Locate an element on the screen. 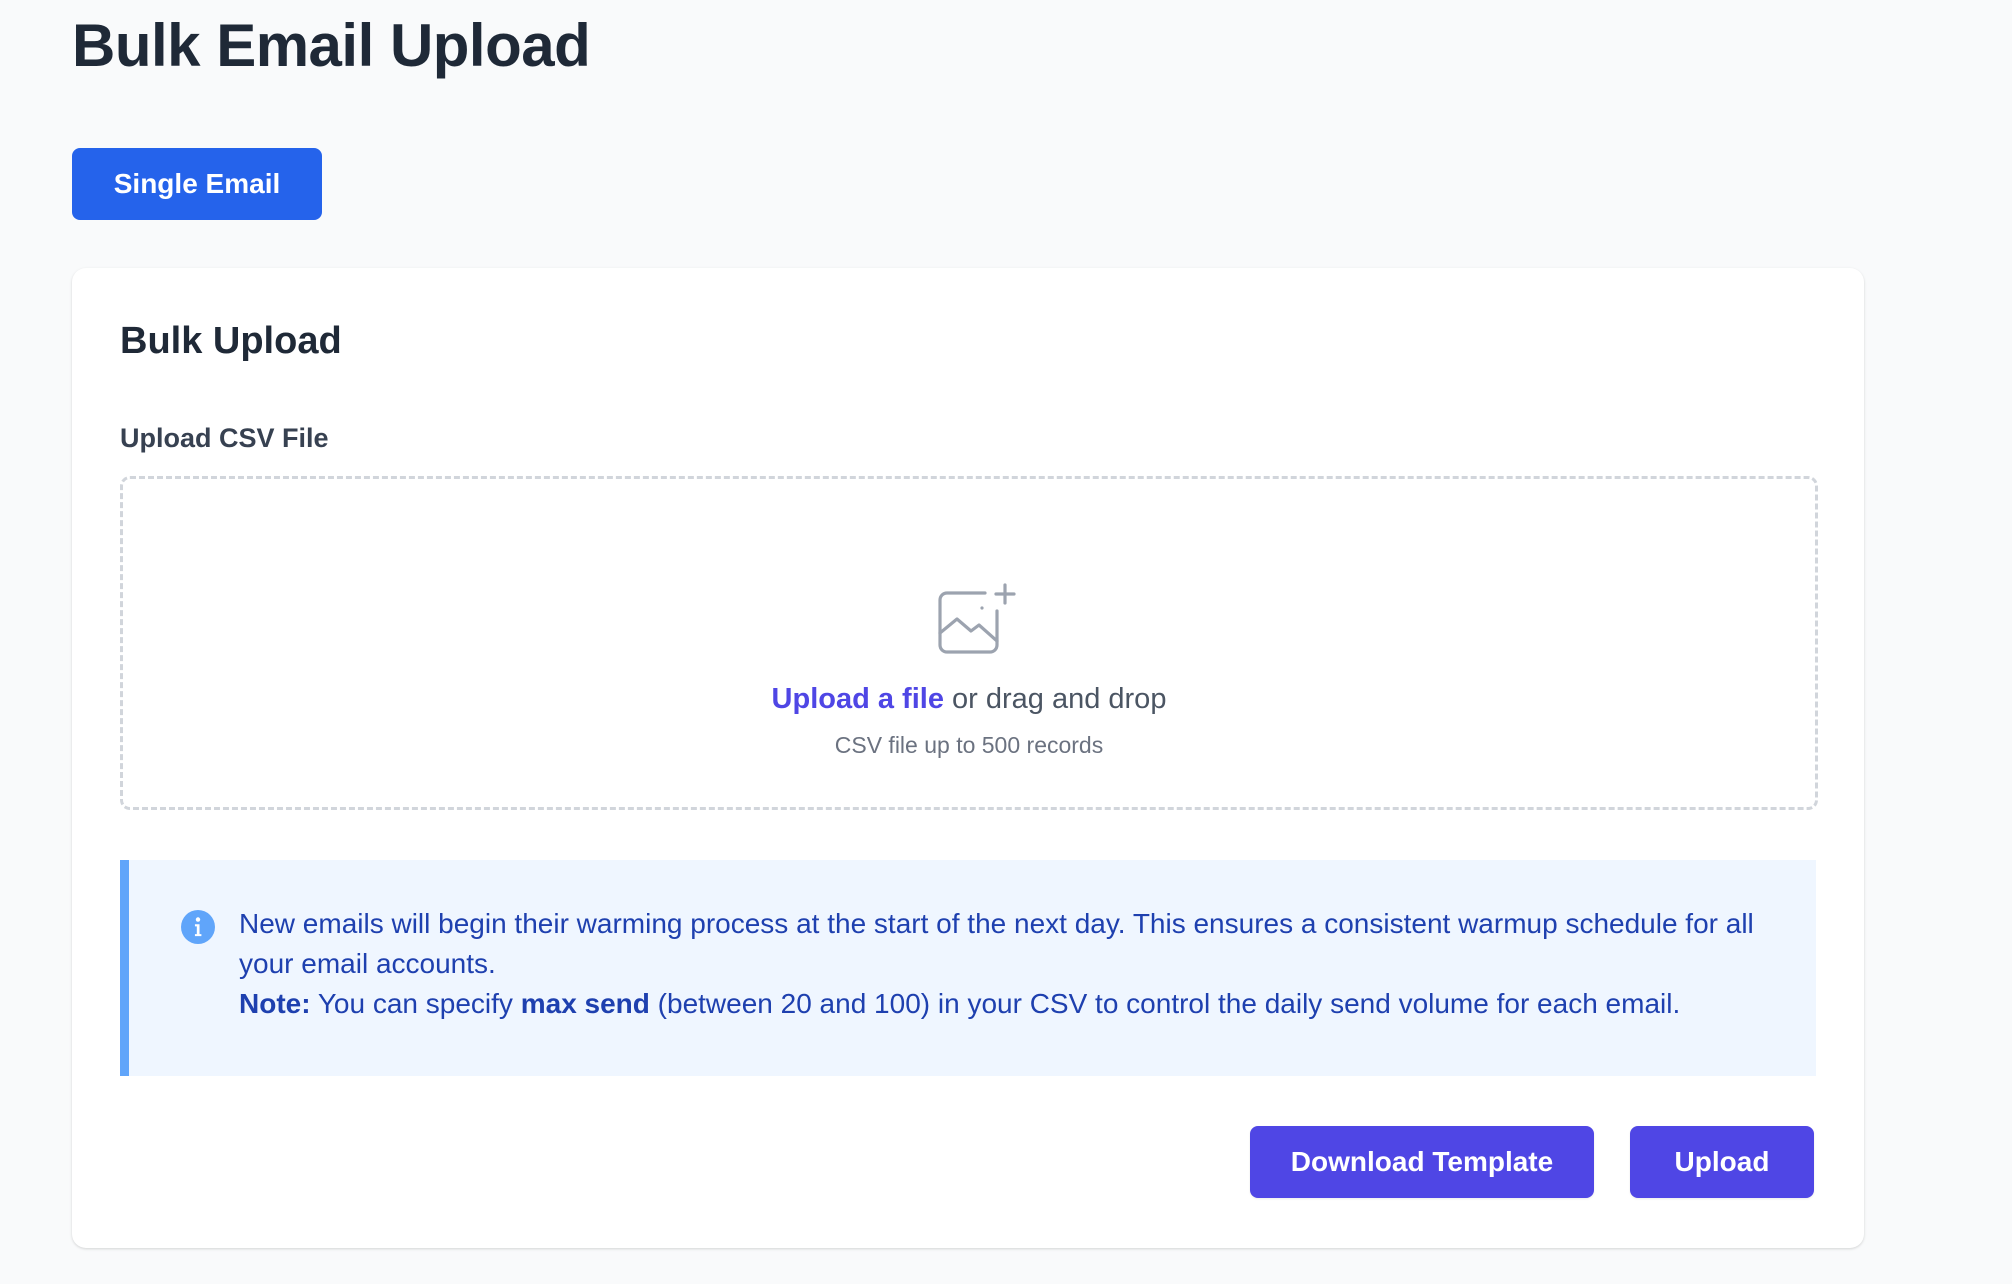 The image size is (2012, 1284). info-circle-icon is located at coordinates (198, 927).